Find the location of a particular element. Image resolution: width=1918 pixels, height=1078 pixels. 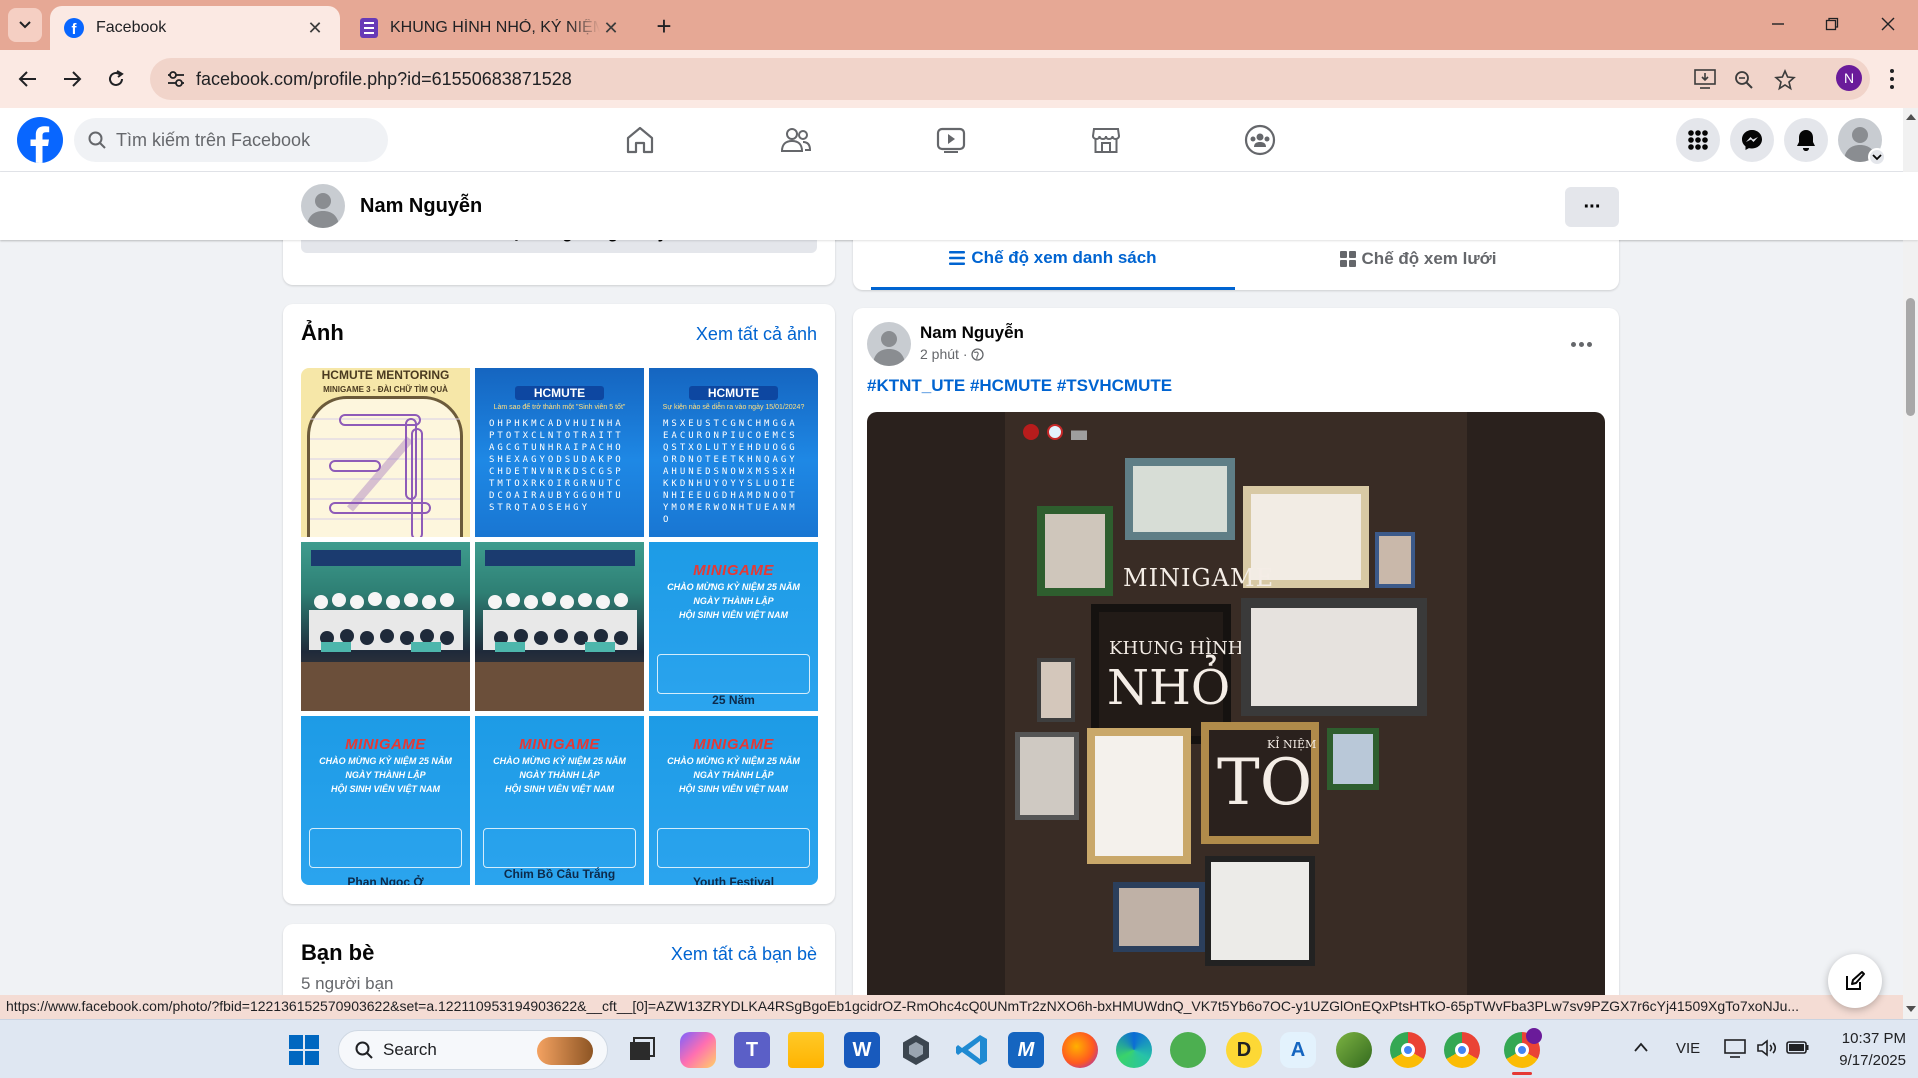

minigame-line2: NGÀY THÀNH LẬP is located at coordinates (385, 775).